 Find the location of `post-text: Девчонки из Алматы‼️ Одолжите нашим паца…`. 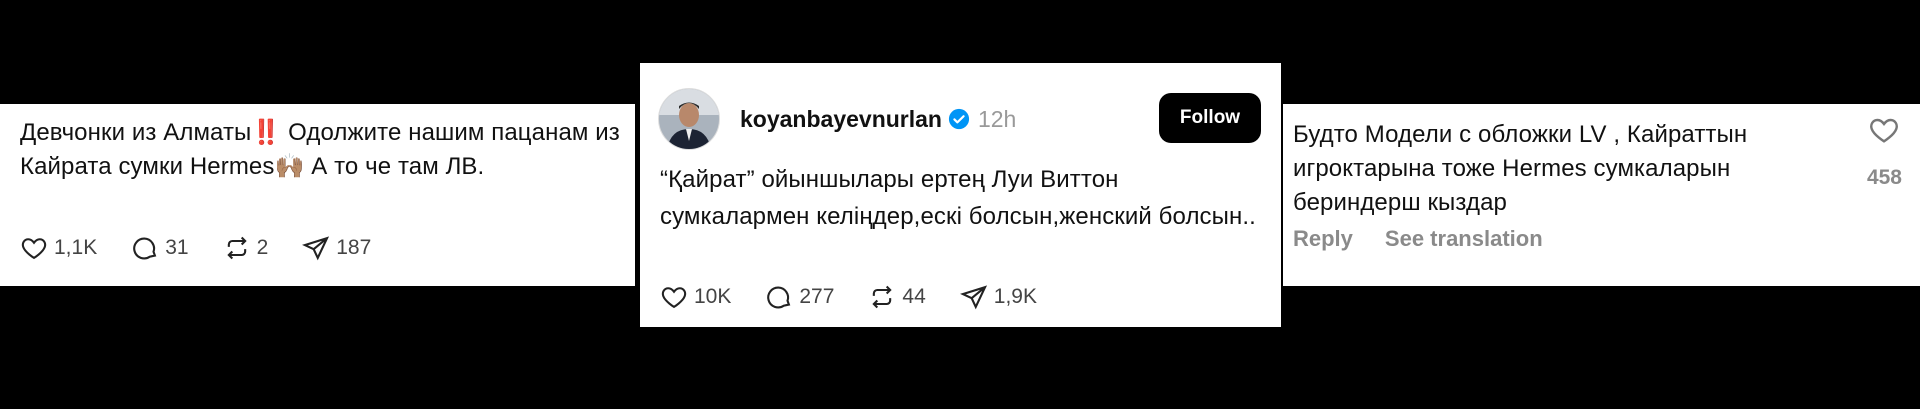

post-text: Девчонки из Алматы‼️ Одолжите нашим паца… is located at coordinates (320, 149).